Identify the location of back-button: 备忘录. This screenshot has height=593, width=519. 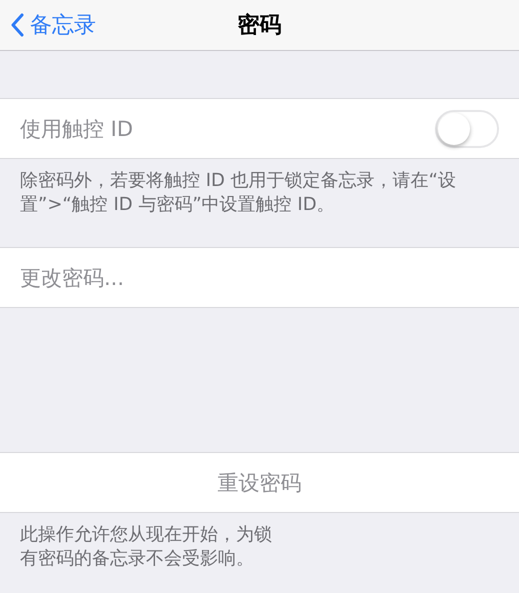
(48, 25).